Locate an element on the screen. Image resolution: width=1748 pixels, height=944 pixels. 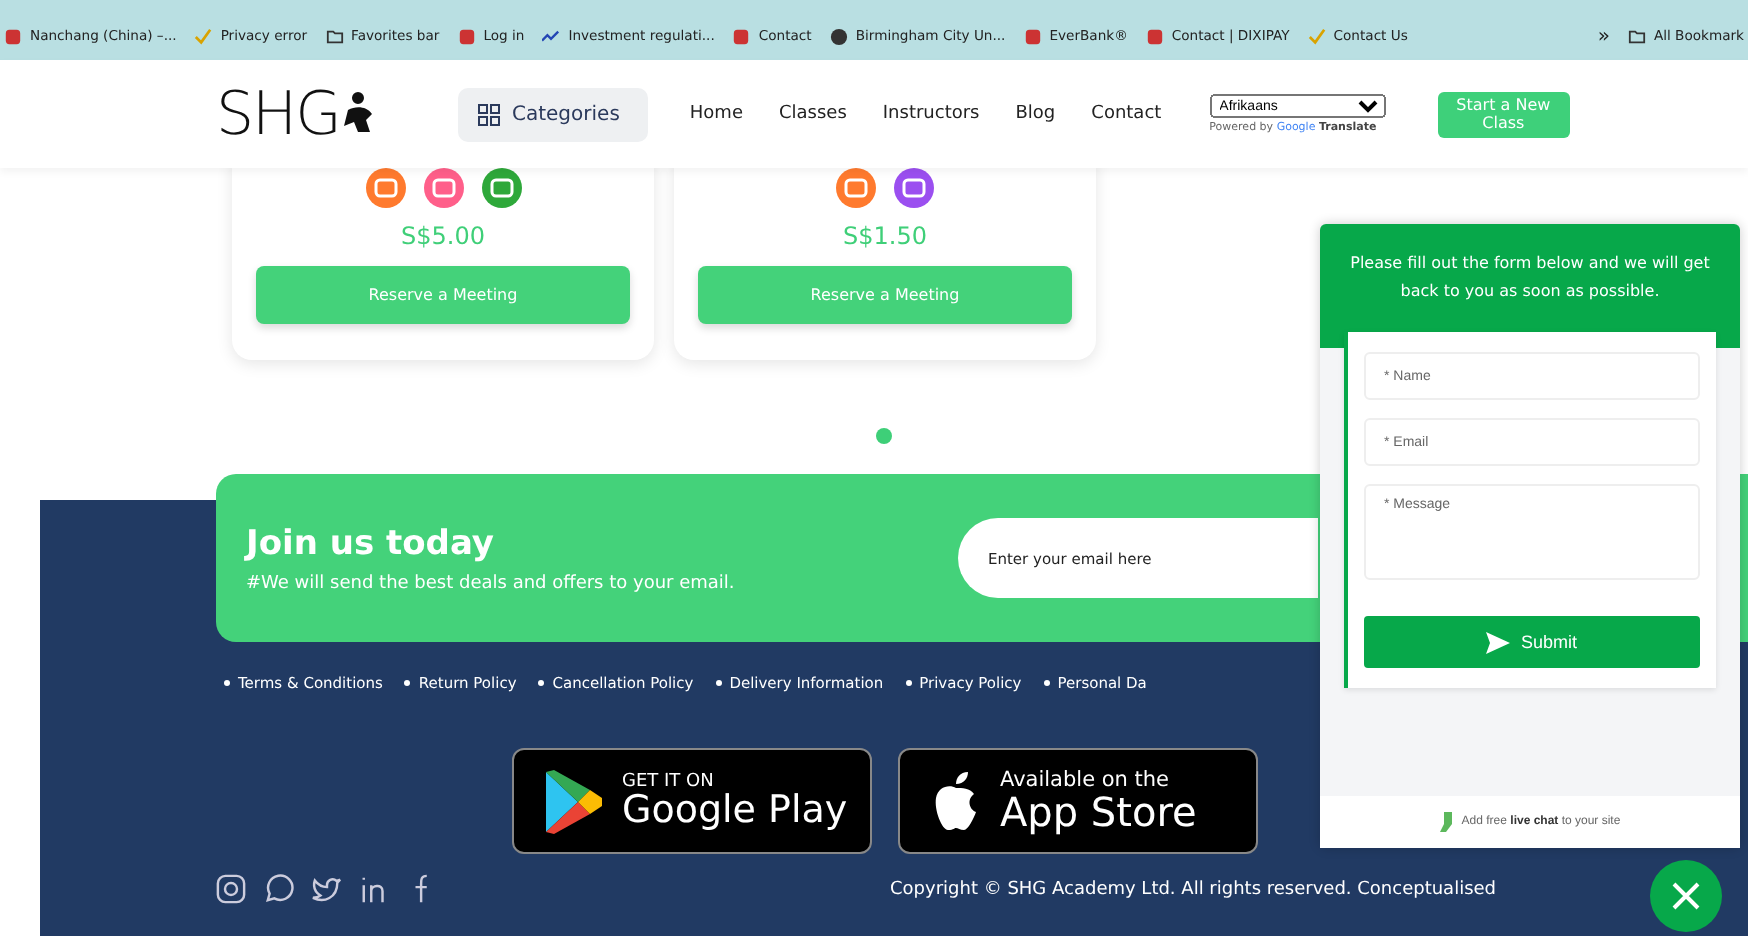
nav-link: Contact is located at coordinates (1126, 114).